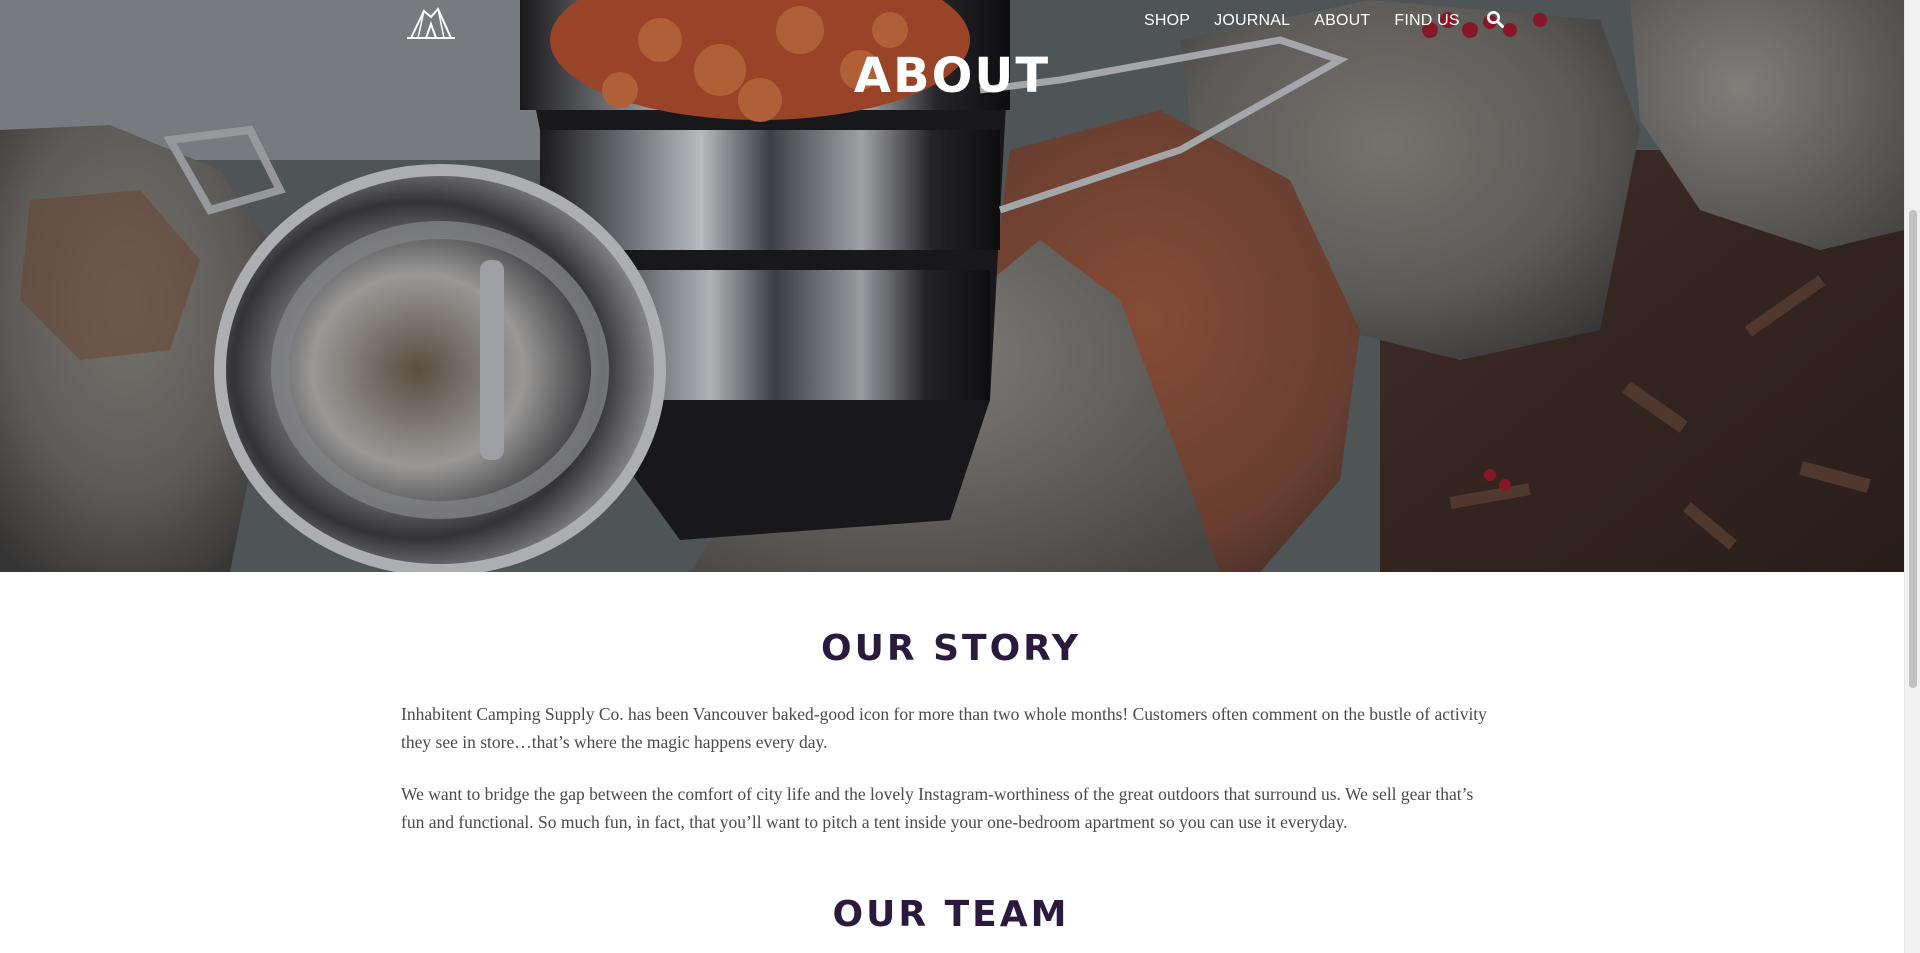  What do you see at coordinates (951, 648) in the screenshot?
I see `our-story-heading: OUR STORY` at bounding box center [951, 648].